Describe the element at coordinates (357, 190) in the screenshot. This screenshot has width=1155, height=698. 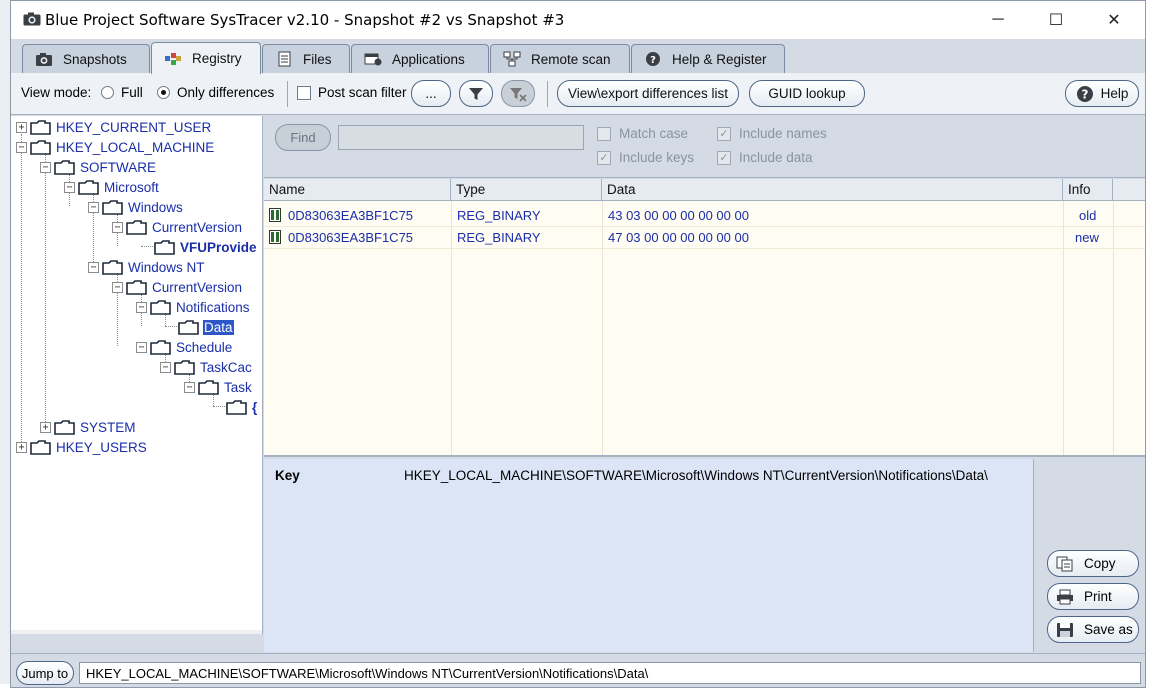
I see `column-header-name: Name` at that location.